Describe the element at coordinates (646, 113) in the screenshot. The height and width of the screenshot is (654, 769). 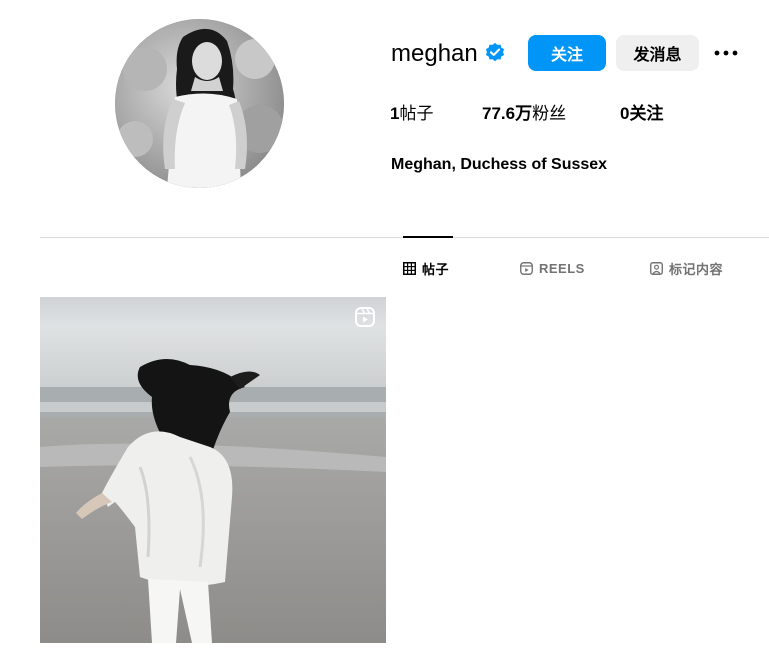
I see `following-label: 关注` at that location.